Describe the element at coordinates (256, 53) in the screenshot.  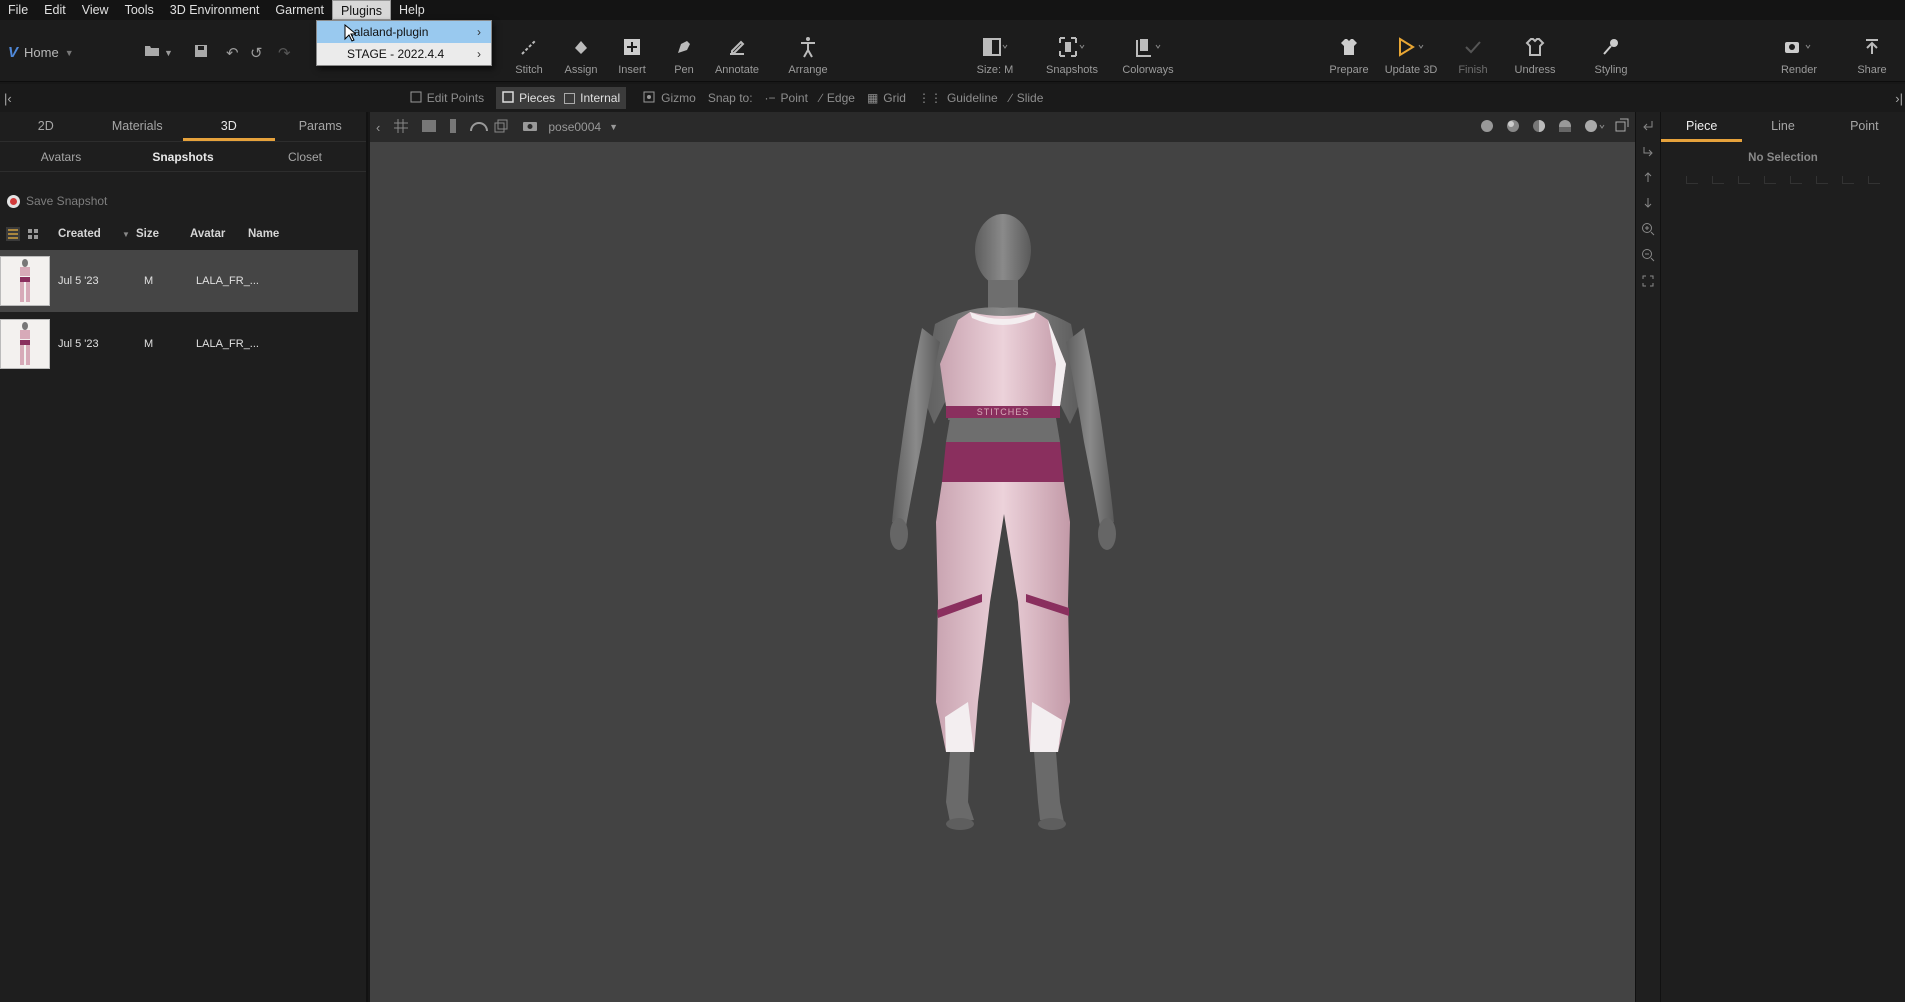
I see `history-icon: ↺` at that location.